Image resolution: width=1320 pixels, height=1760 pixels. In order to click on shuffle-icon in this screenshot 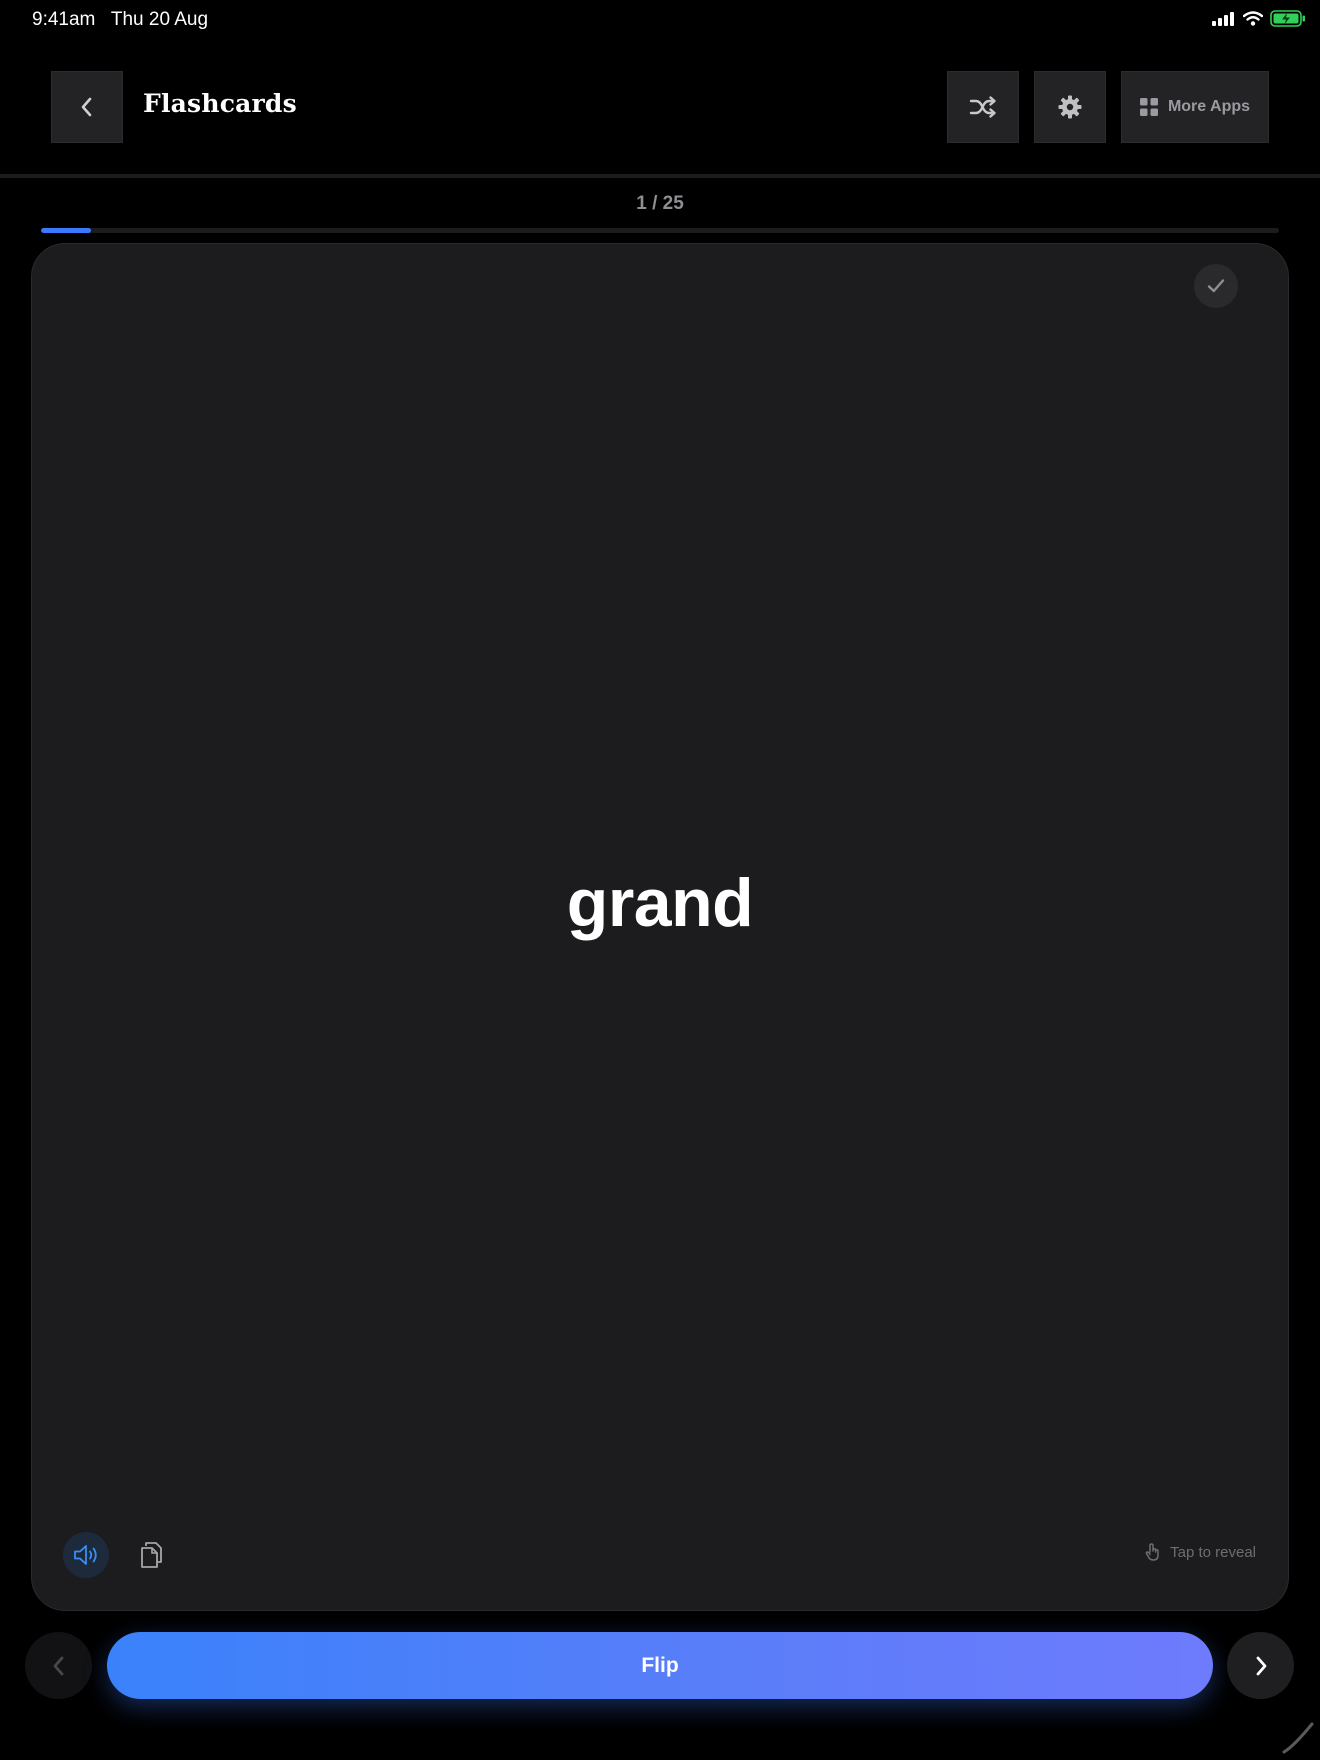, I will do `click(982, 107)`.